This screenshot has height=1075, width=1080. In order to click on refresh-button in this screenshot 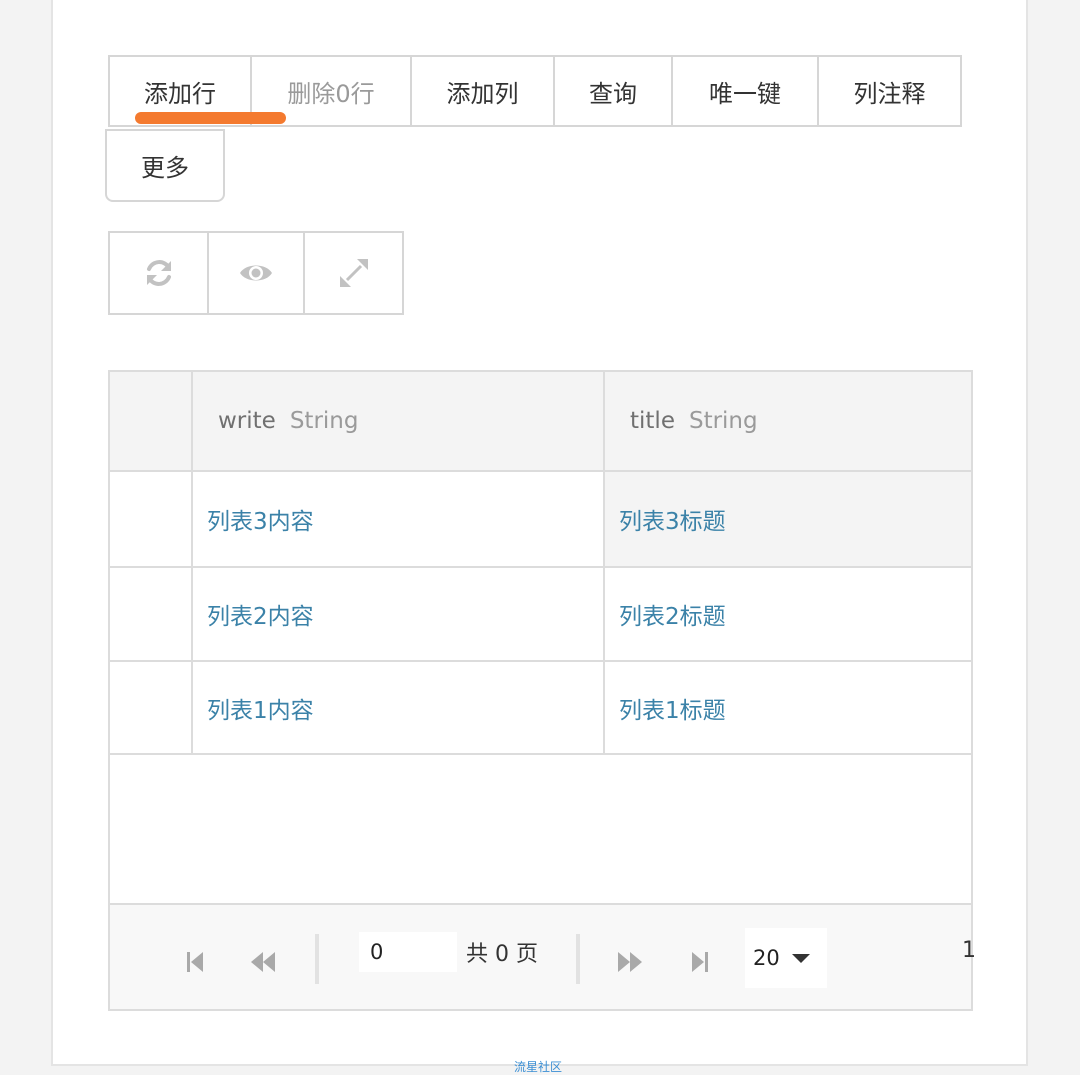, I will do `click(158, 273)`.